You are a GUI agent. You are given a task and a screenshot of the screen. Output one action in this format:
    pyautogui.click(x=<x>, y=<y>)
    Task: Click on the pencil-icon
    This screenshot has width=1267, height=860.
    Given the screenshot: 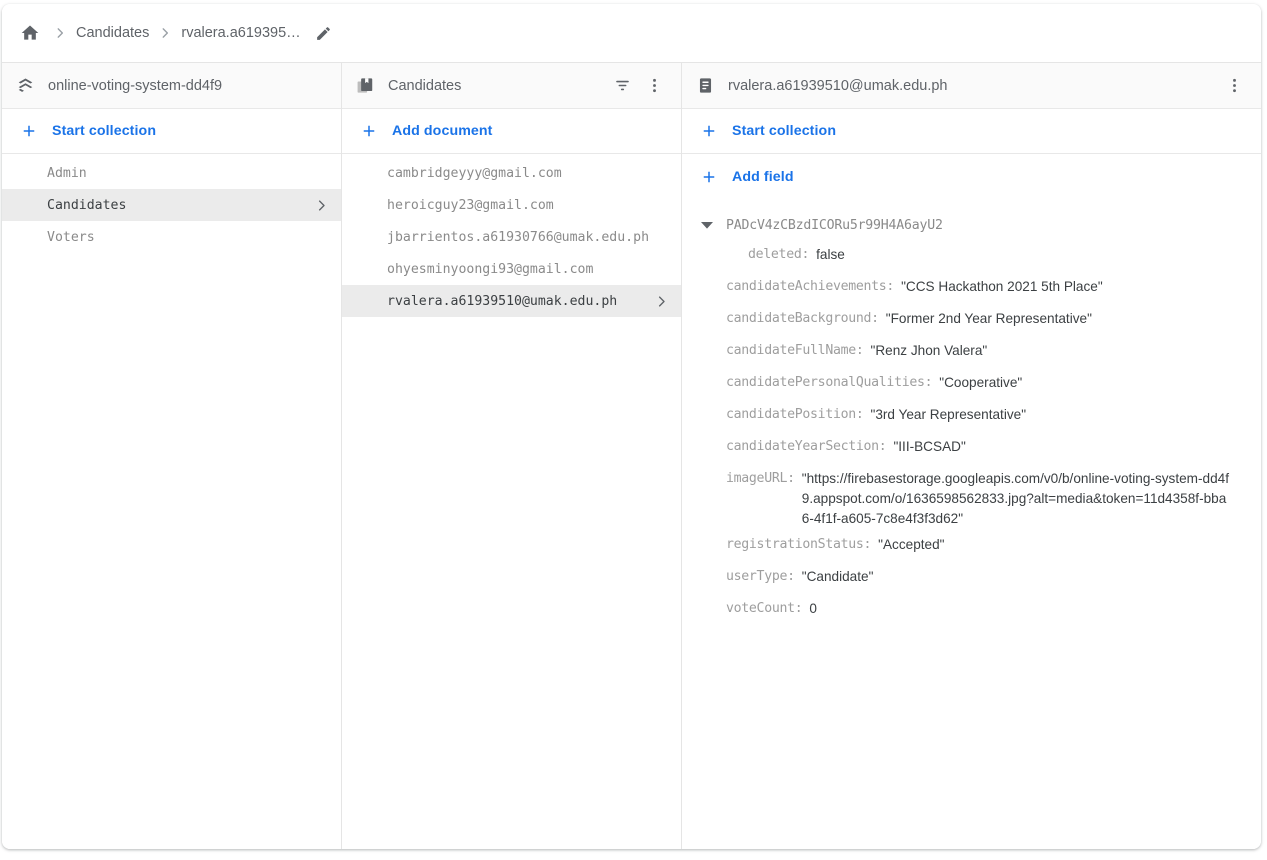 What is the action you would take?
    pyautogui.click(x=324, y=33)
    